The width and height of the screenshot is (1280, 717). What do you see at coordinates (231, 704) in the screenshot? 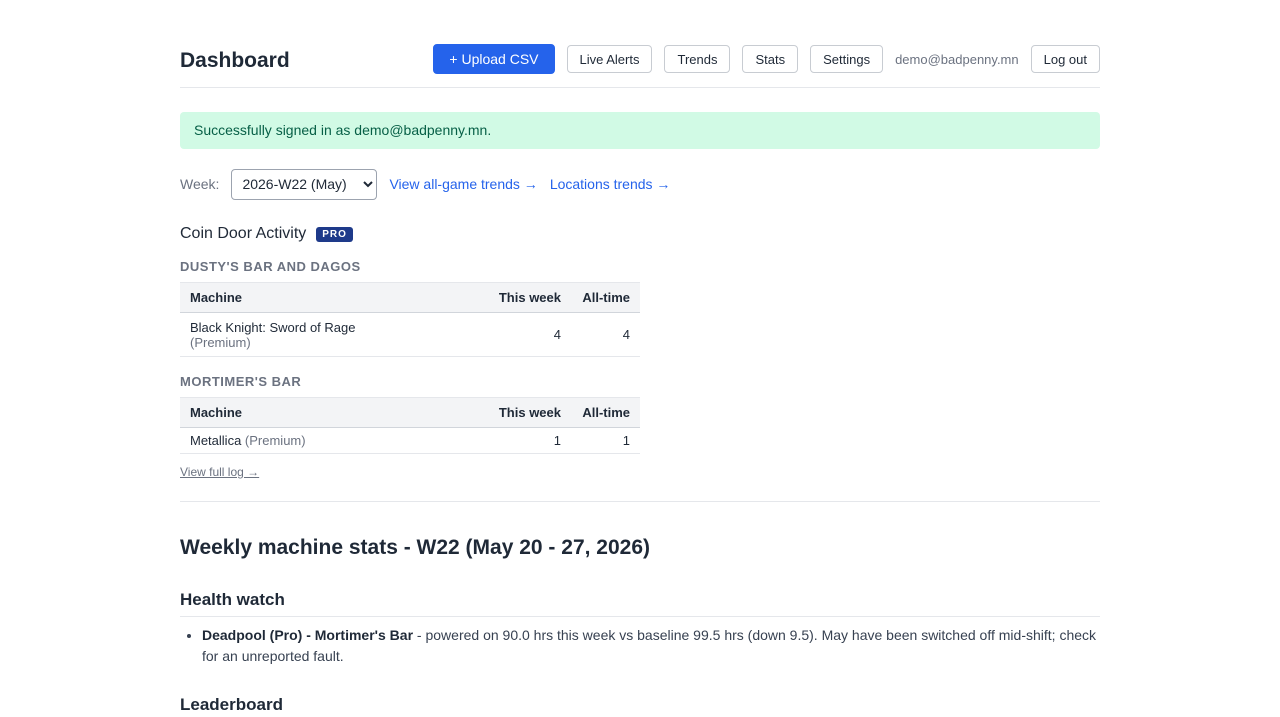
I see `leaderboard-title: Leaderboard` at bounding box center [231, 704].